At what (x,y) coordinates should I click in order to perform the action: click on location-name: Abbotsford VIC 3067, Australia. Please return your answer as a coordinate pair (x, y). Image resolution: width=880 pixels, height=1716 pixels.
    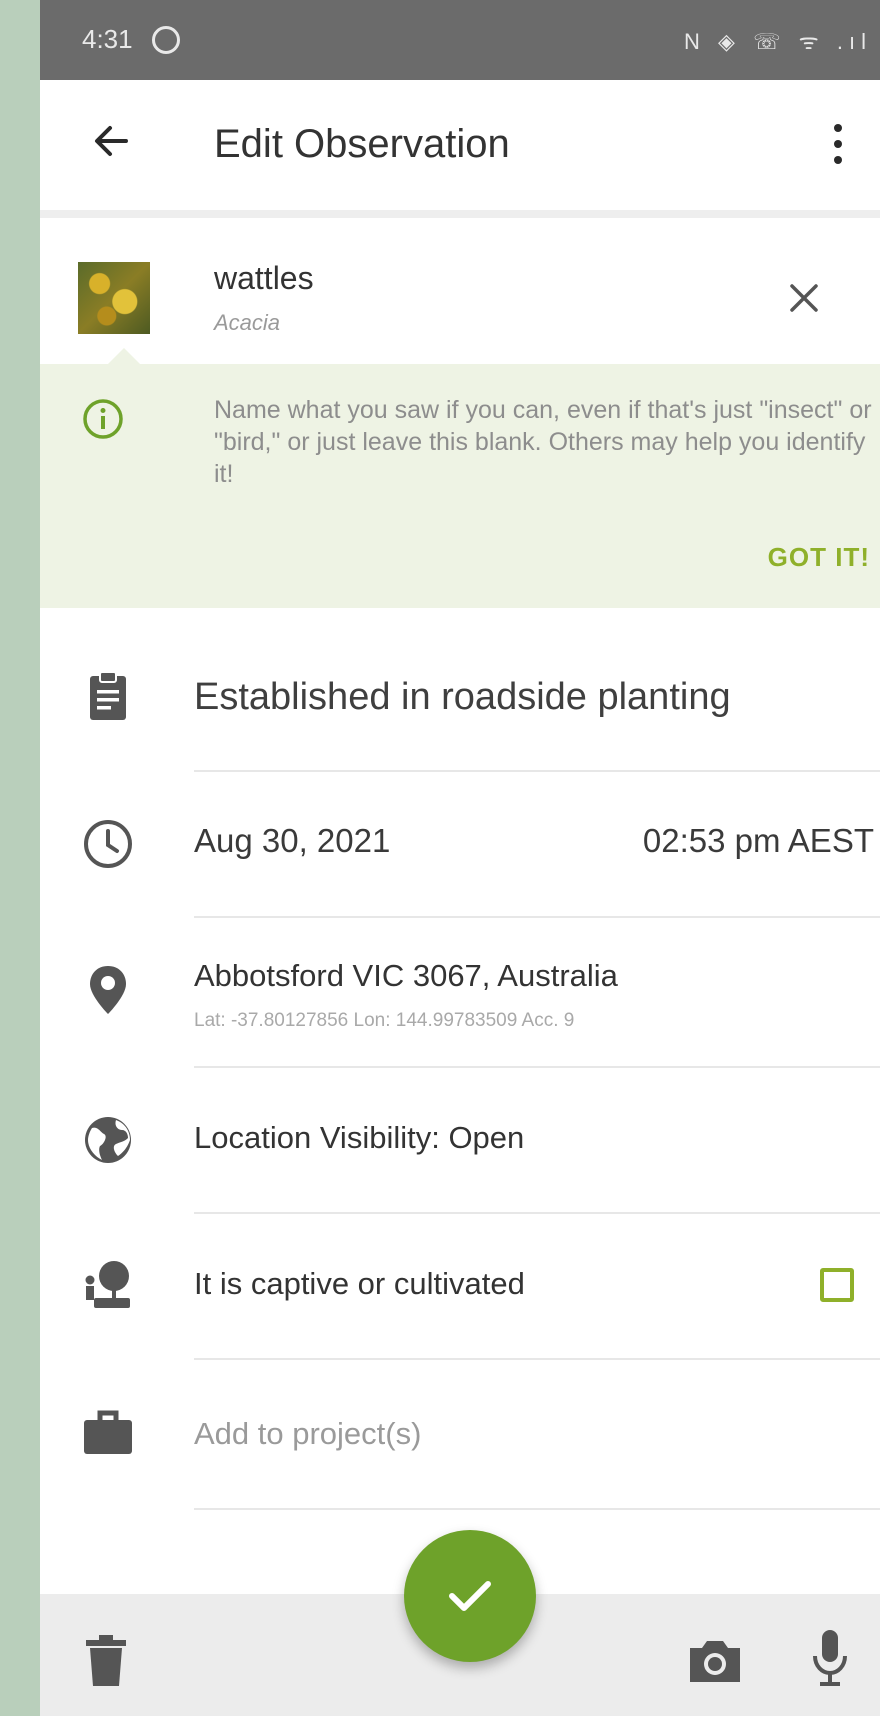
    Looking at the image, I should click on (406, 975).